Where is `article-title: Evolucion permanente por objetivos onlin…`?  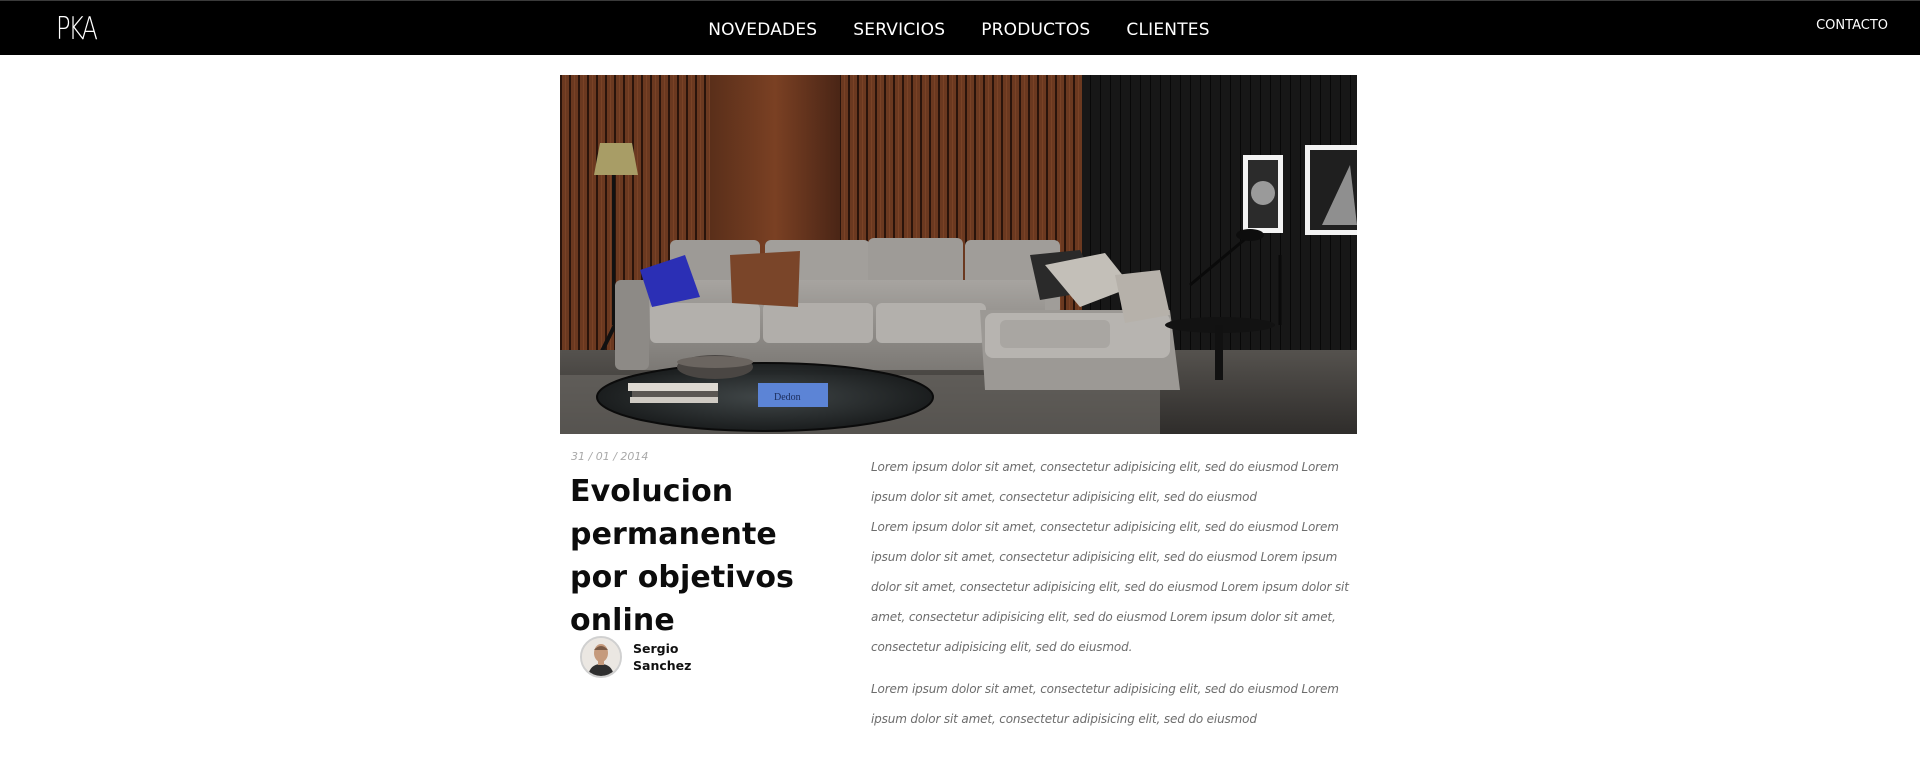 article-title: Evolucion permanente por objetivos onlin… is located at coordinates (682, 556).